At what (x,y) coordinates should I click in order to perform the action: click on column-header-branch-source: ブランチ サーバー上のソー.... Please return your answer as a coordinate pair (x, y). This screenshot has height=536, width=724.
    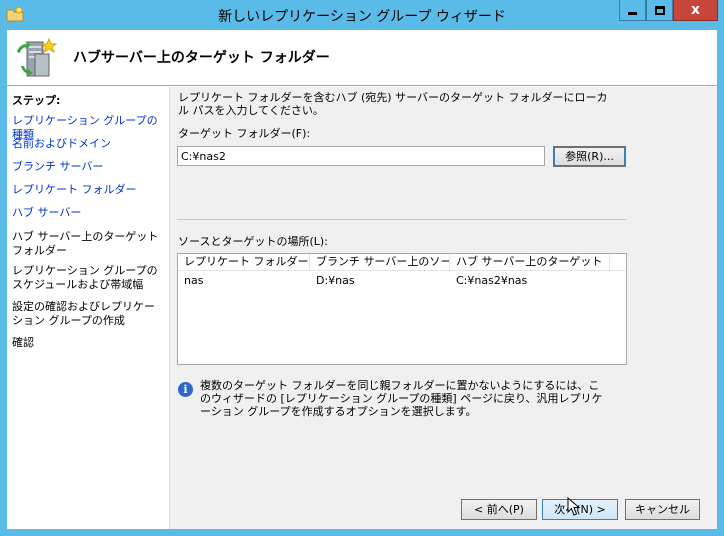
    Looking at the image, I should click on (380, 262).